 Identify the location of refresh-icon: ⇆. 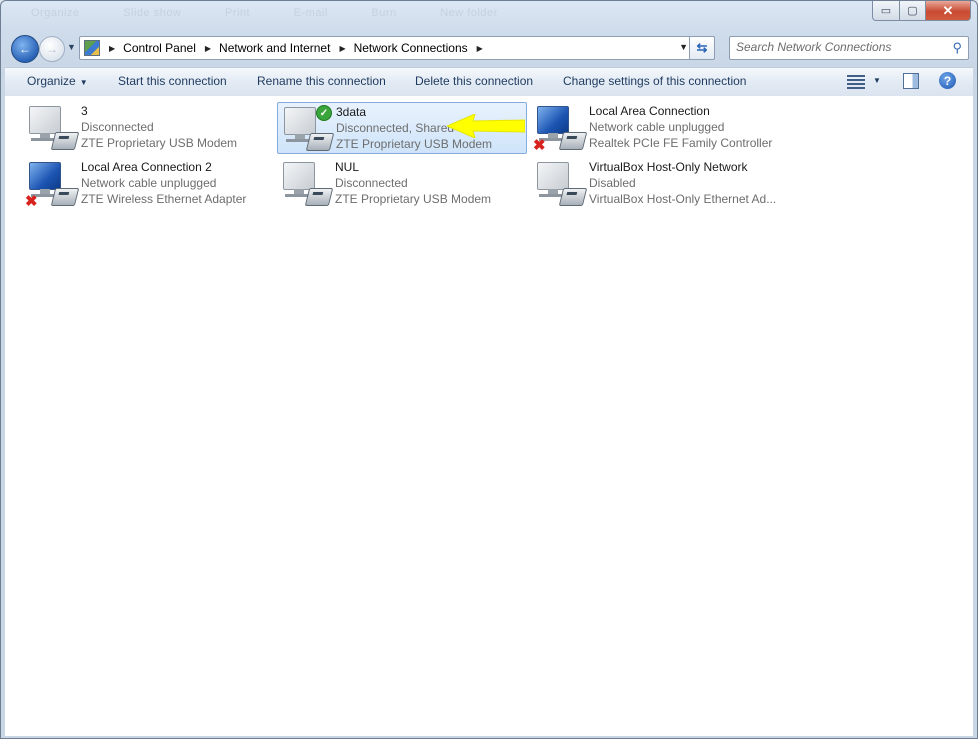
(702, 47).